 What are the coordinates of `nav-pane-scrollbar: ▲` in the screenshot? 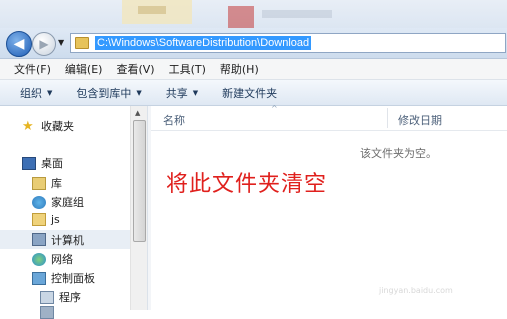 It's located at (138, 208).